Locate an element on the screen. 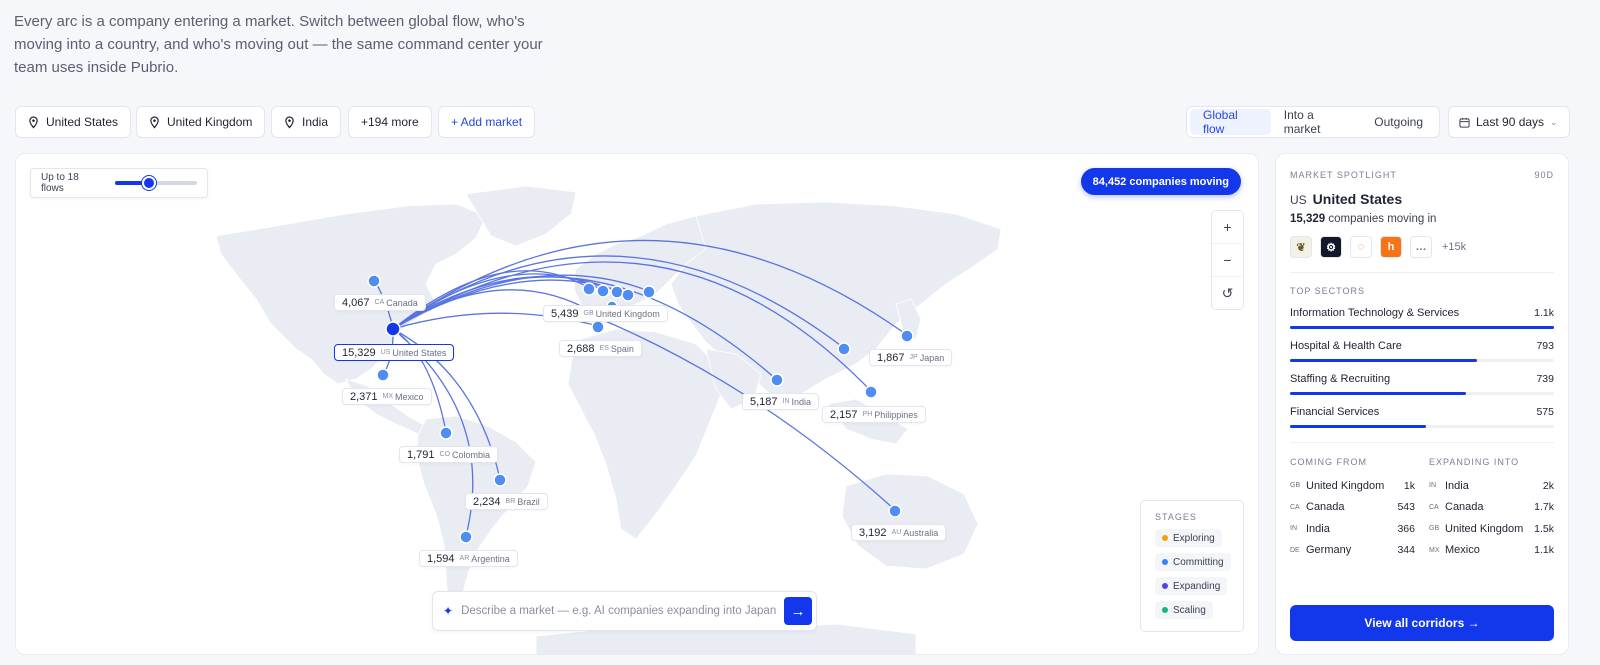  market-label-canada: 4,067 CA Canada is located at coordinates (380, 302).